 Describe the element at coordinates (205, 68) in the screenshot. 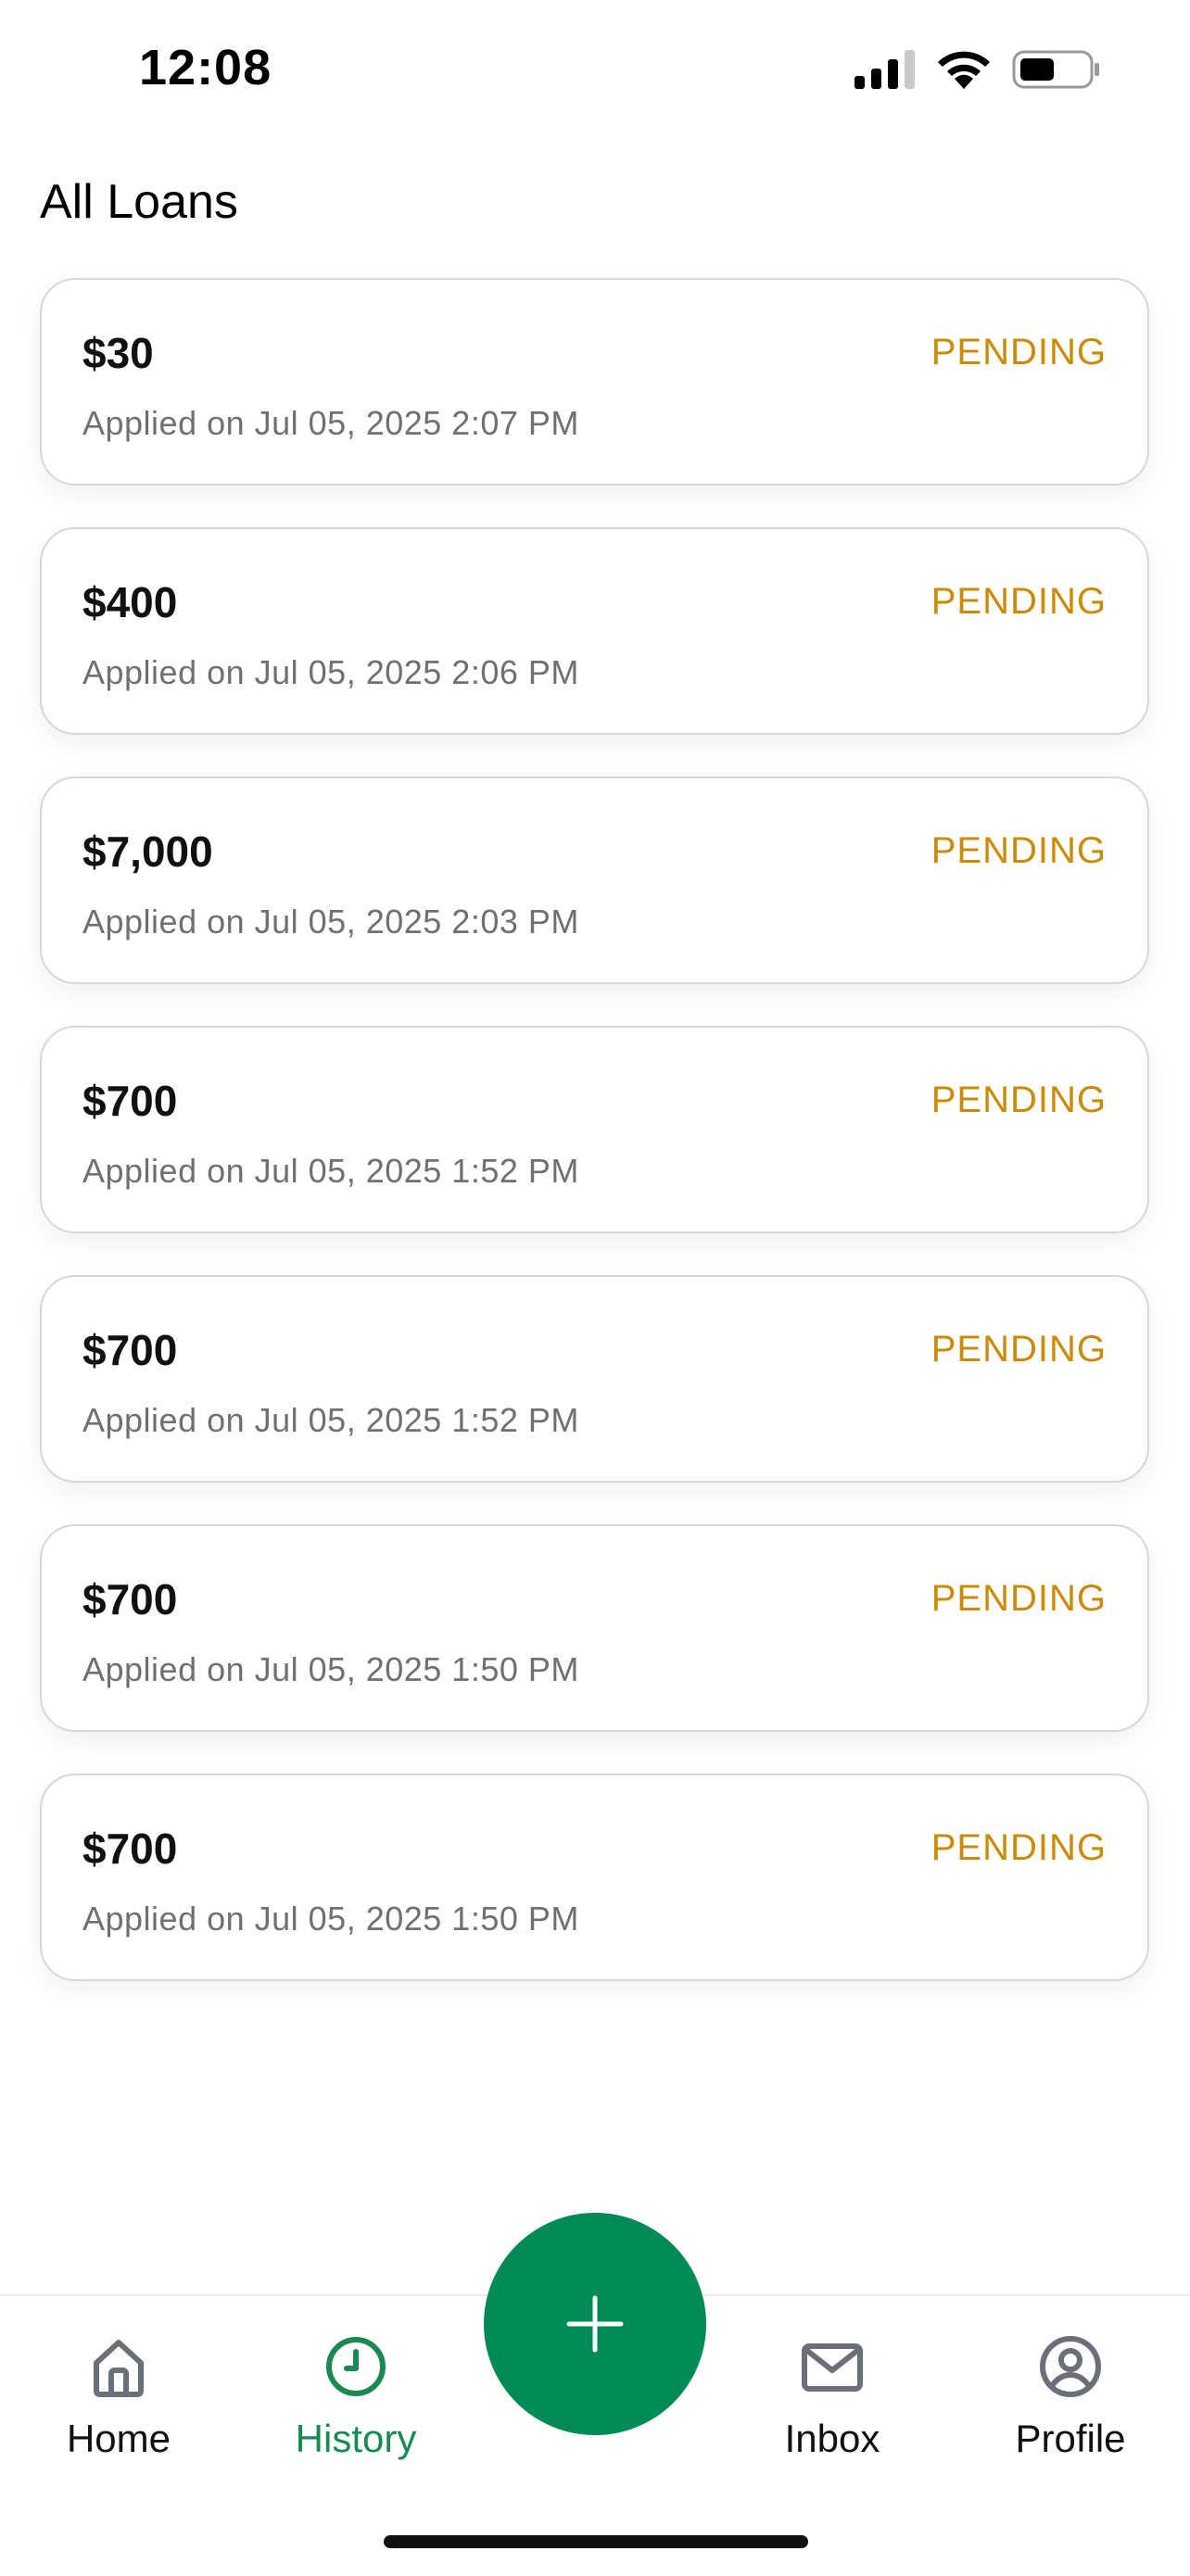

I see `status-time: 12:08` at that location.